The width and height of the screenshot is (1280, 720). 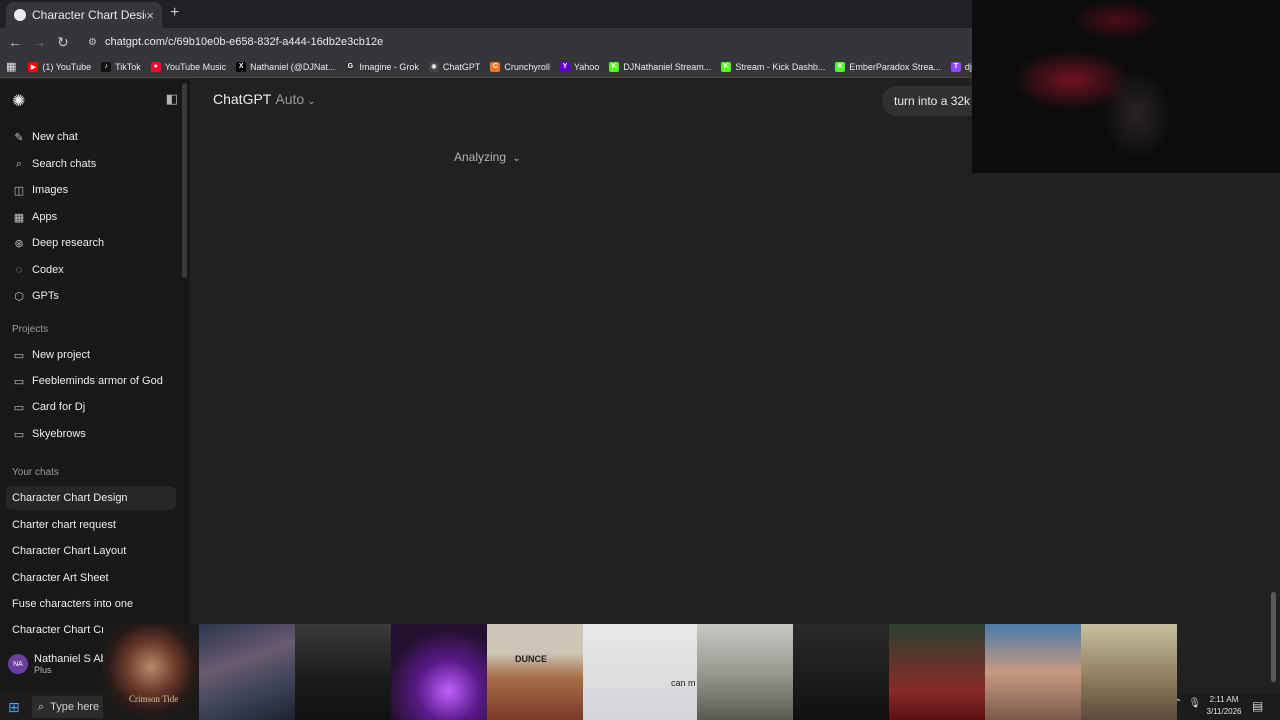 I want to click on sidebar-chat-item: Character Chart Design, so click(x=91, y=498).